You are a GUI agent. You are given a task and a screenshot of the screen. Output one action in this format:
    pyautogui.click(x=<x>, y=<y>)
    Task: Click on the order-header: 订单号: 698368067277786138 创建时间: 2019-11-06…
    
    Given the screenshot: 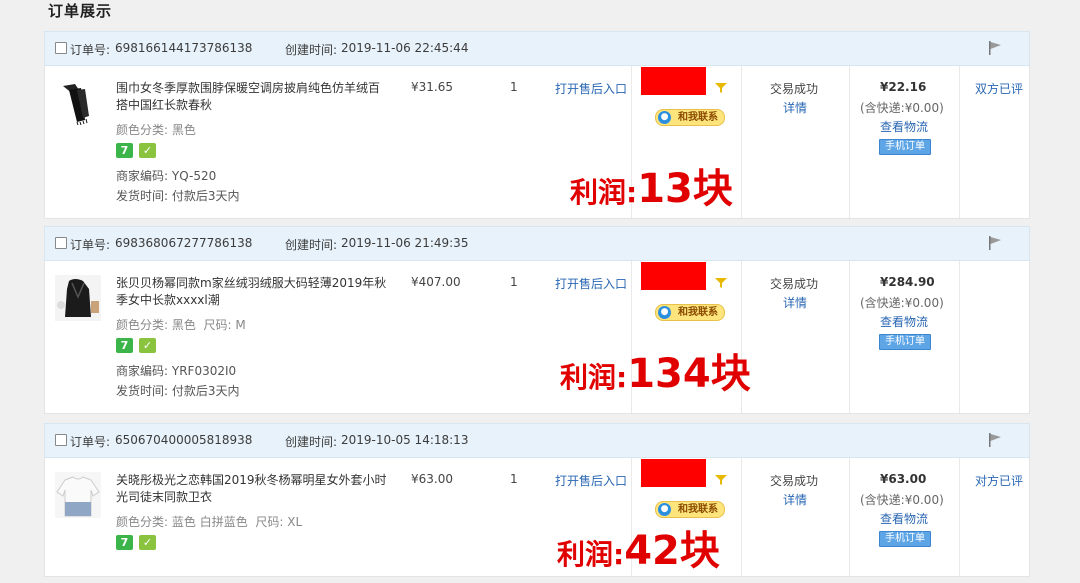 What is the action you would take?
    pyautogui.click(x=537, y=243)
    